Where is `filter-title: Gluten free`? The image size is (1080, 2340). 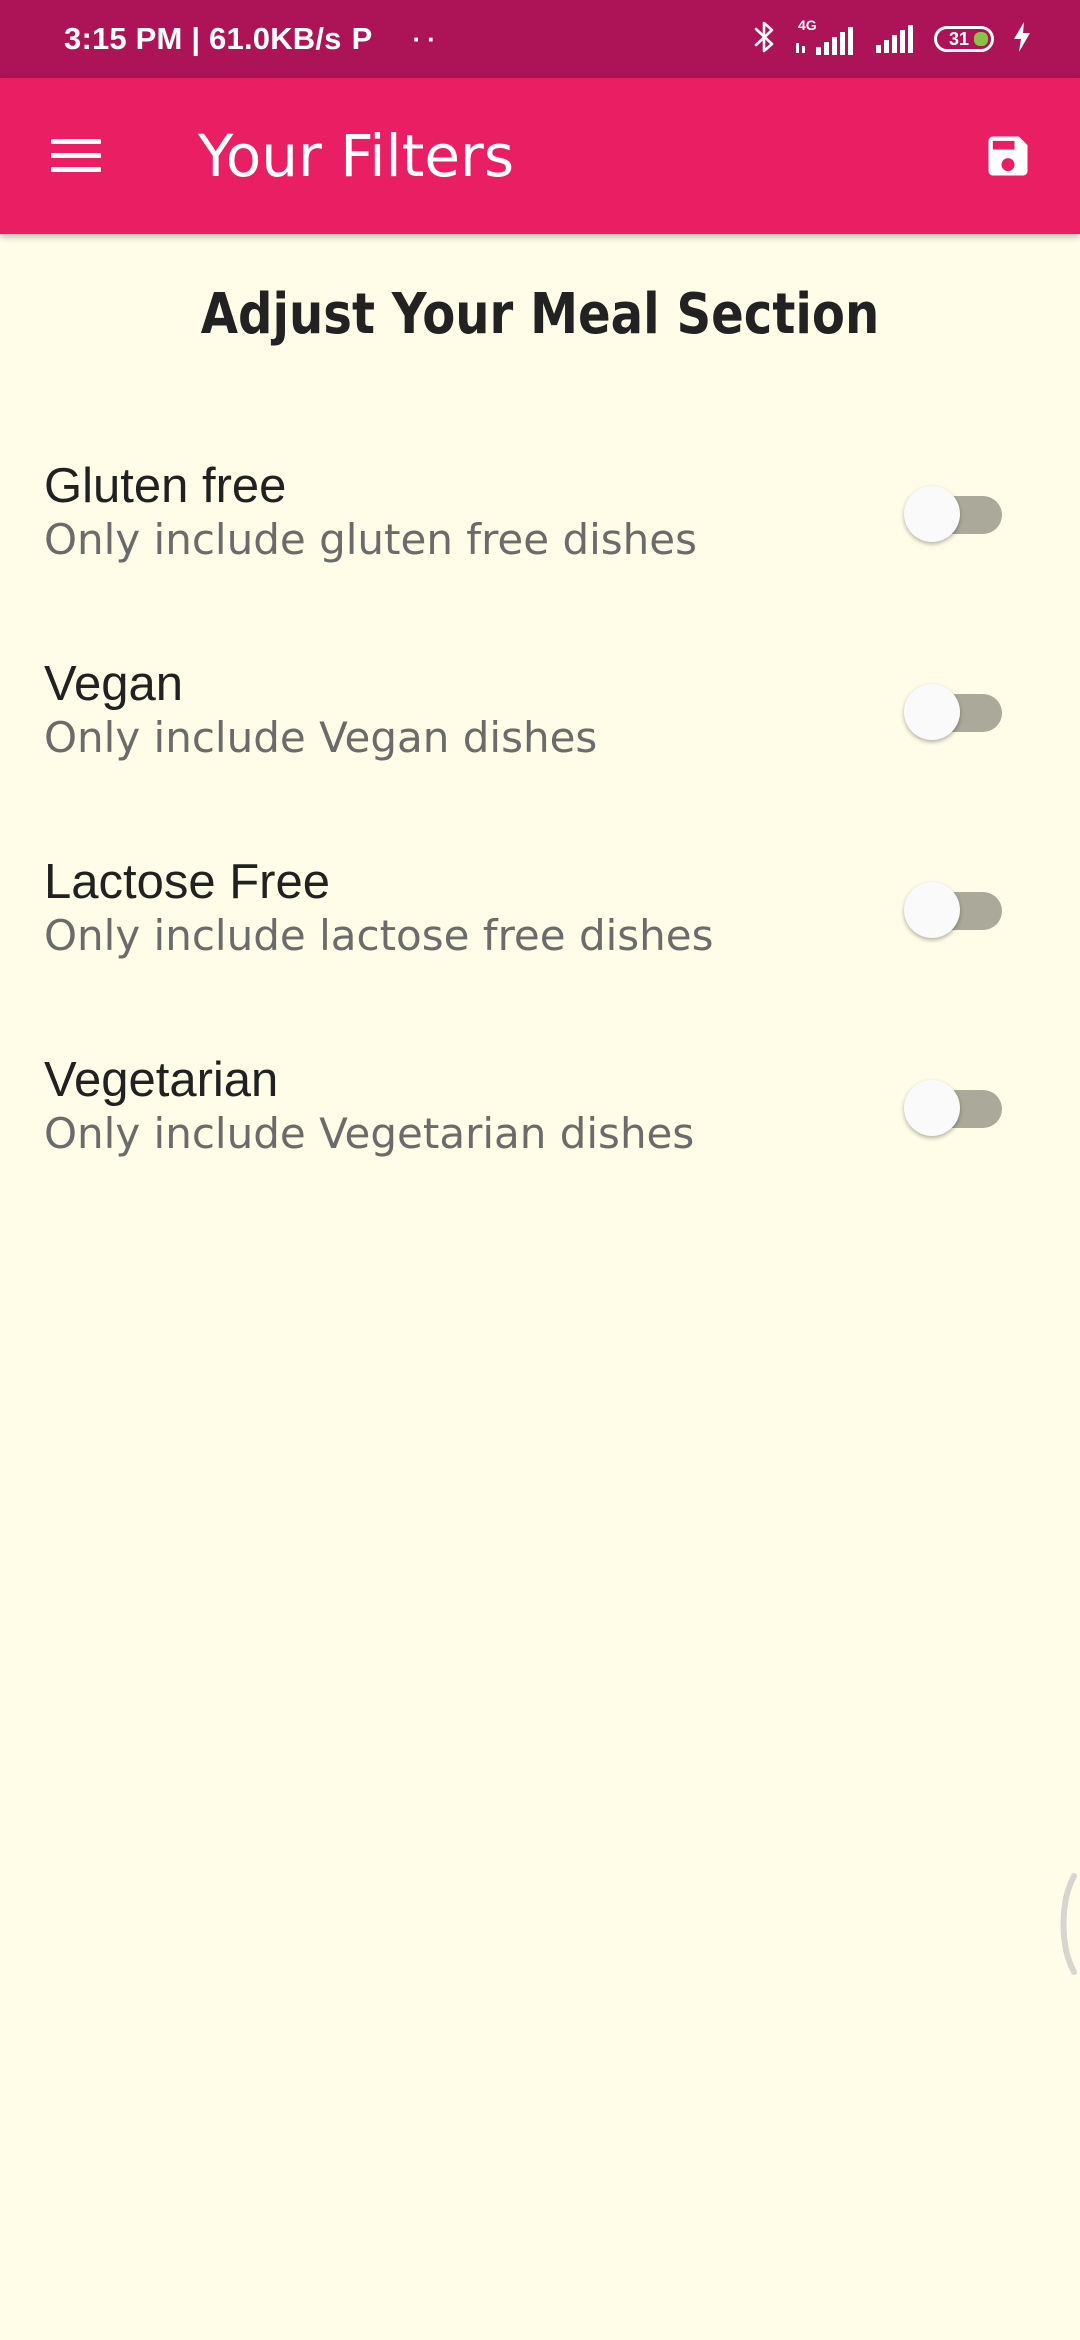
filter-title: Gluten free is located at coordinates (165, 486).